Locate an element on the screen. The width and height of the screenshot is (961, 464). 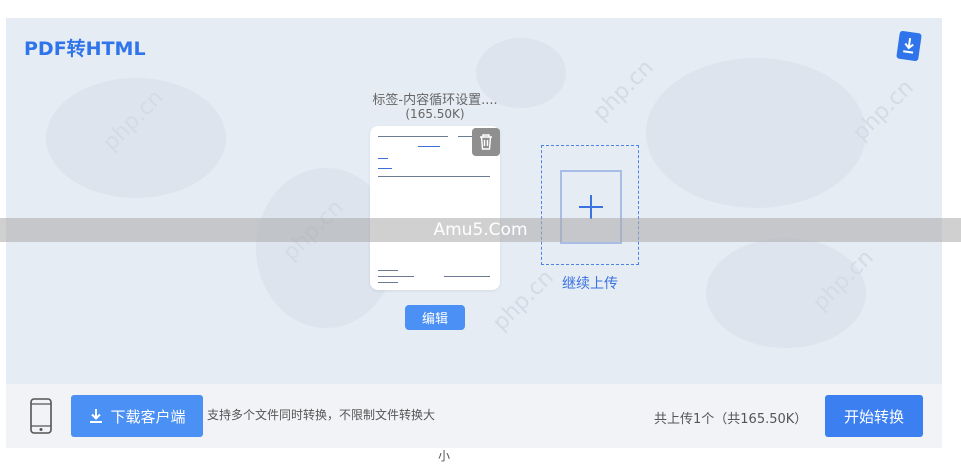
overlay-watermark: Amu5.Com is located at coordinates (480, 230).